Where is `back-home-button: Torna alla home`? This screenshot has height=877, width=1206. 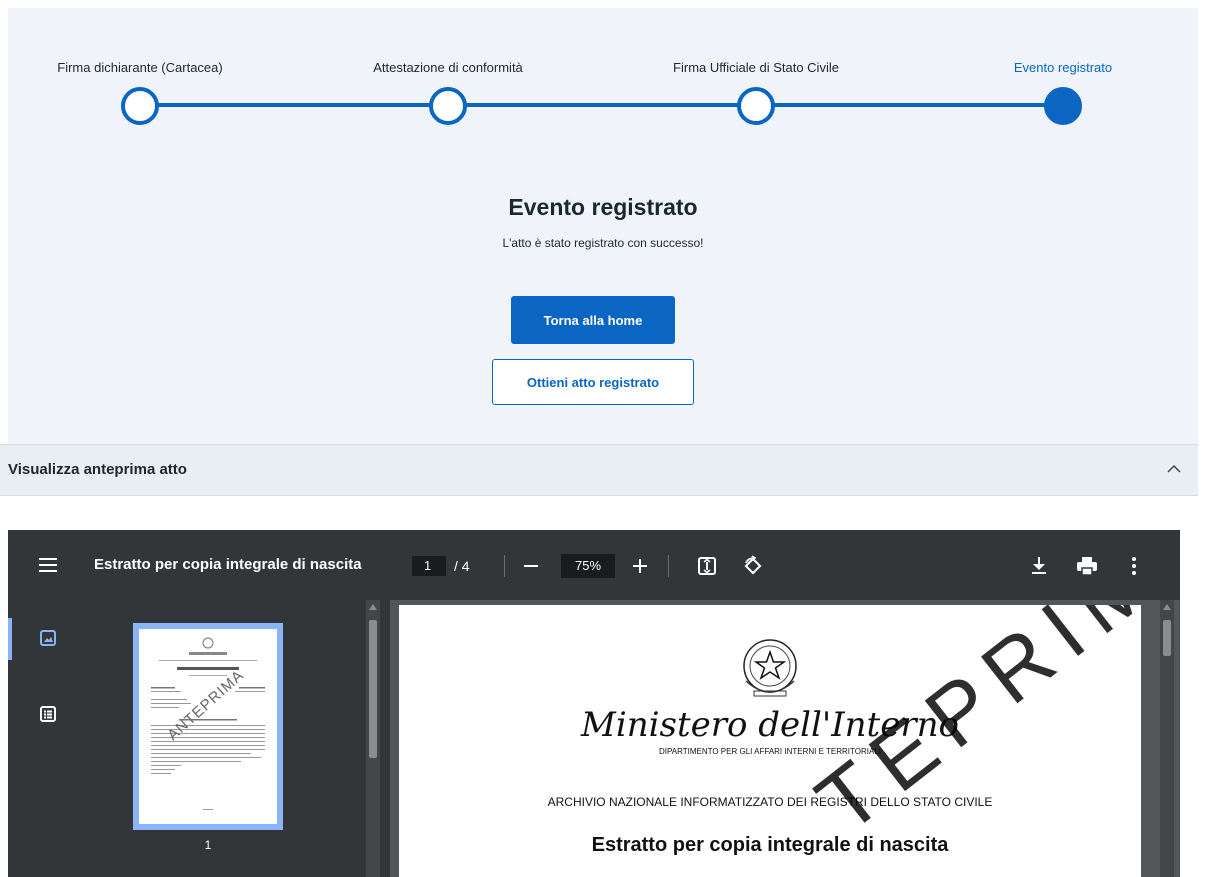
back-home-button: Torna alla home is located at coordinates (593, 320).